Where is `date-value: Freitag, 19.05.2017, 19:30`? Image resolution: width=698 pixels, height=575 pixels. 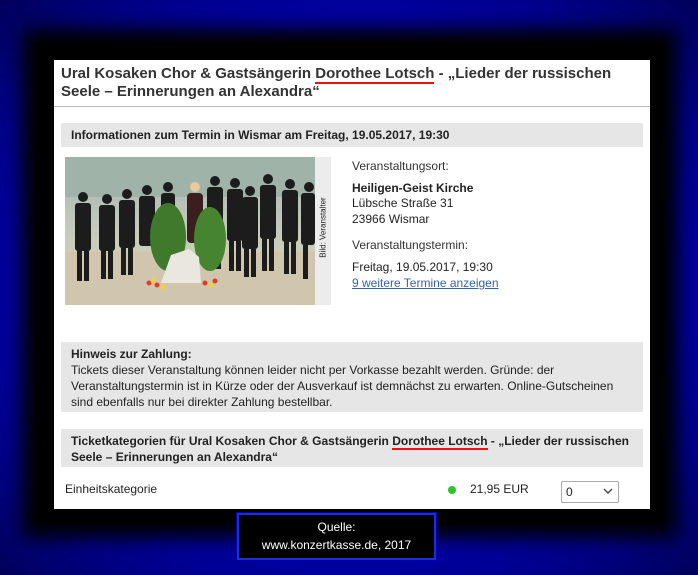
date-value: Freitag, 19.05.2017, 19:30 is located at coordinates (422, 267).